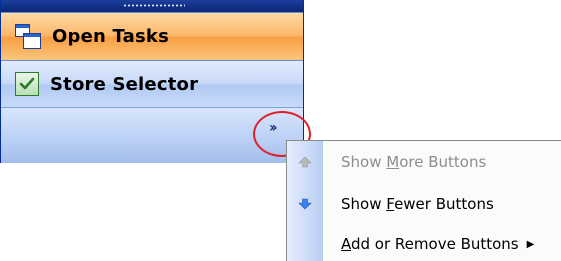 The width and height of the screenshot is (561, 261). I want to click on arrow-down-icon, so click(305, 204).